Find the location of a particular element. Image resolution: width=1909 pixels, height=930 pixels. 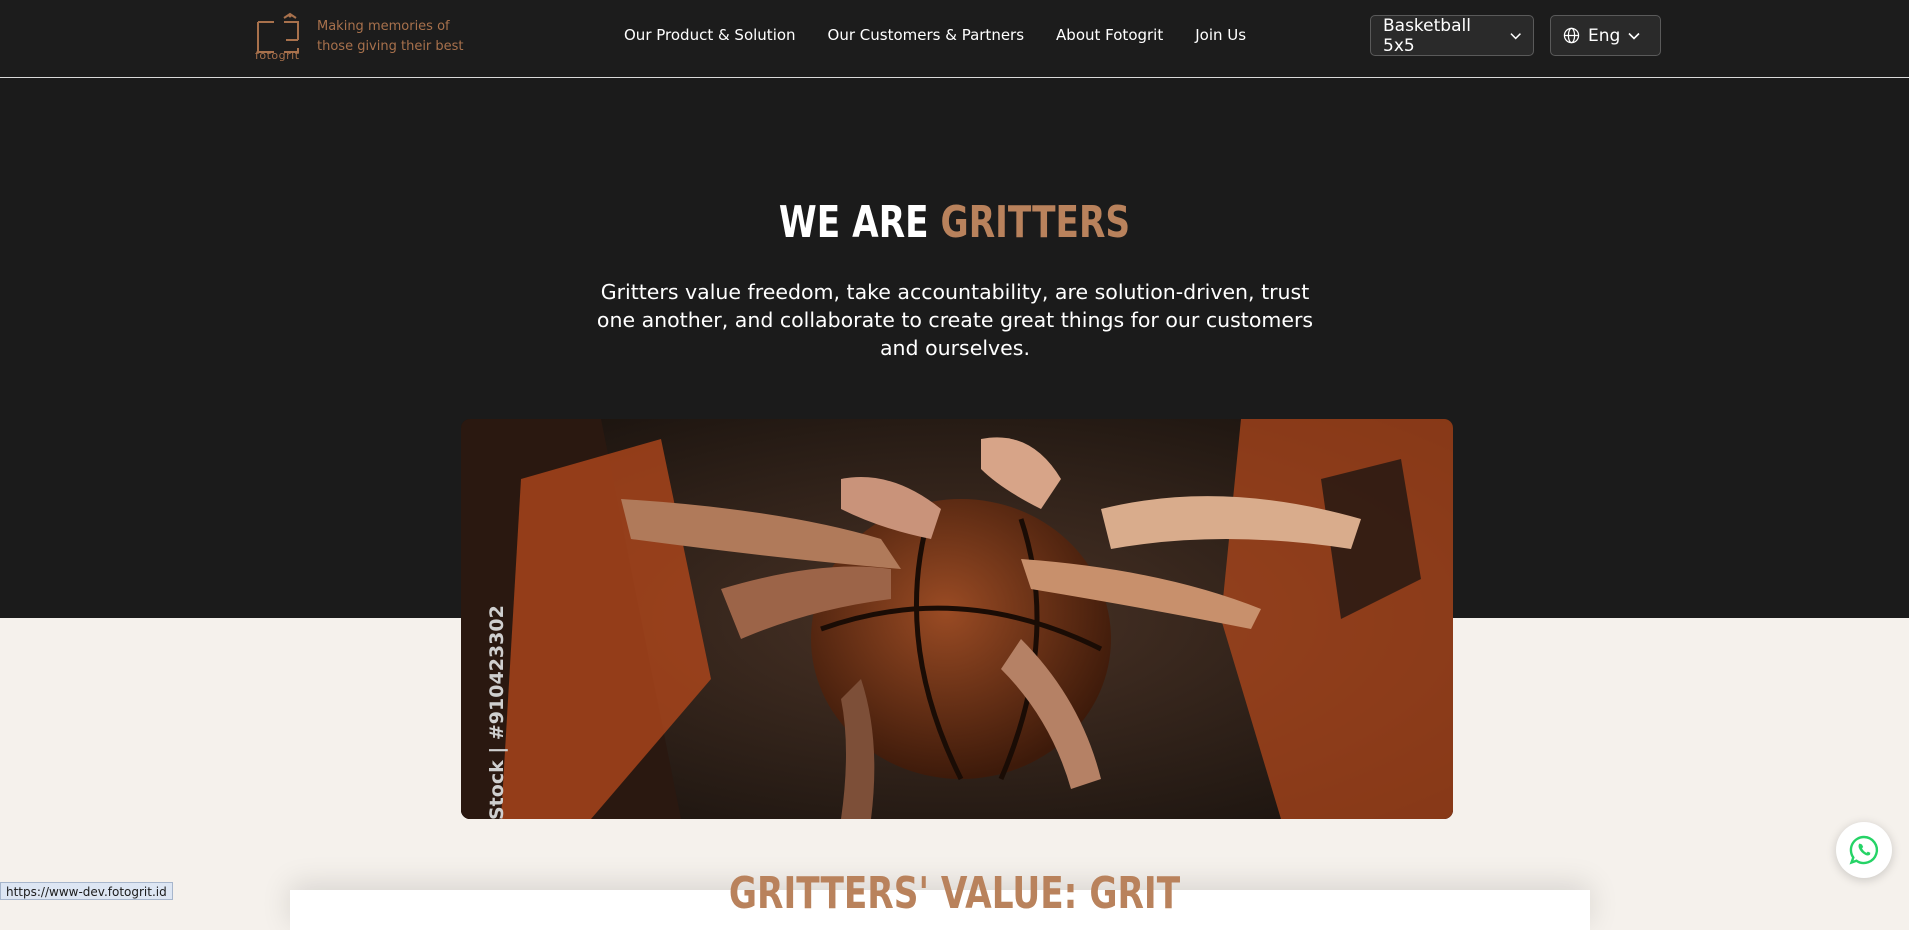

whatsapp-button is located at coordinates (1864, 850).